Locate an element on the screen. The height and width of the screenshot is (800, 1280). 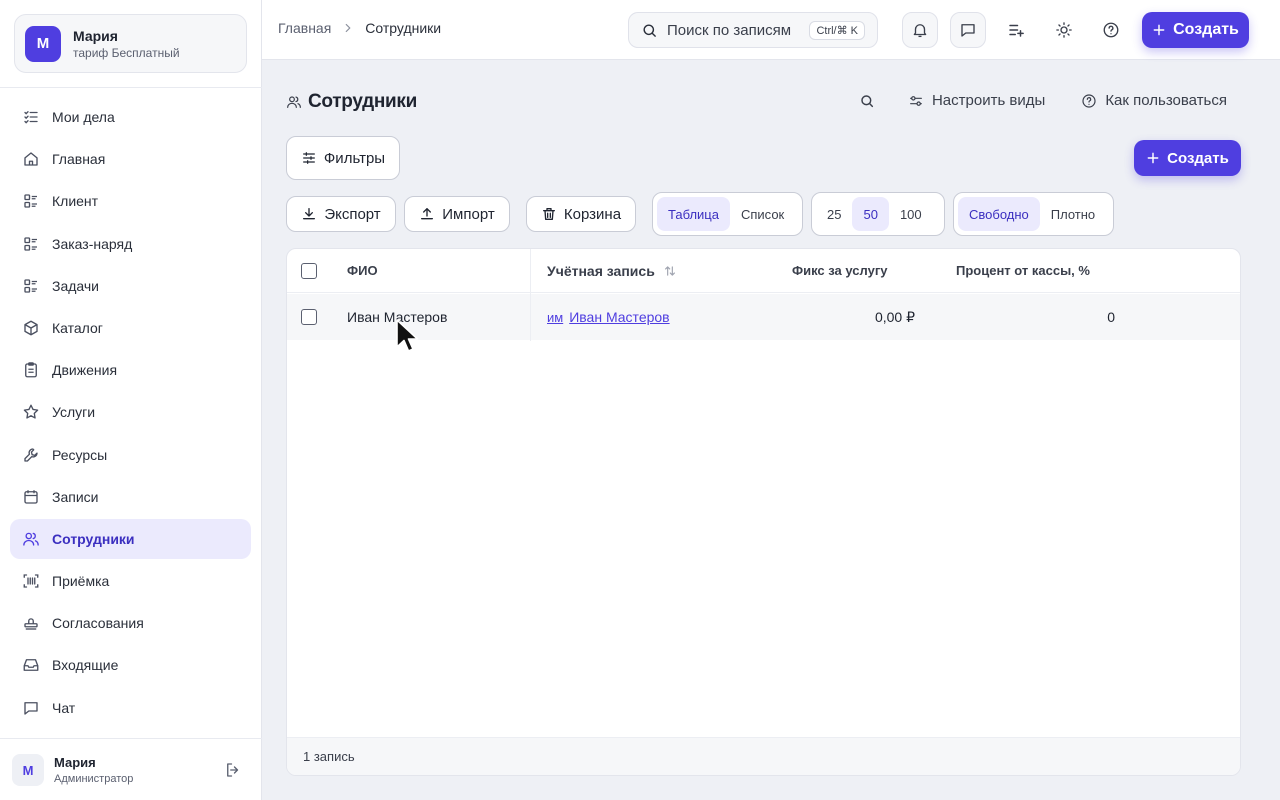
cell-name: Иван Мастеров is located at coordinates (397, 317).